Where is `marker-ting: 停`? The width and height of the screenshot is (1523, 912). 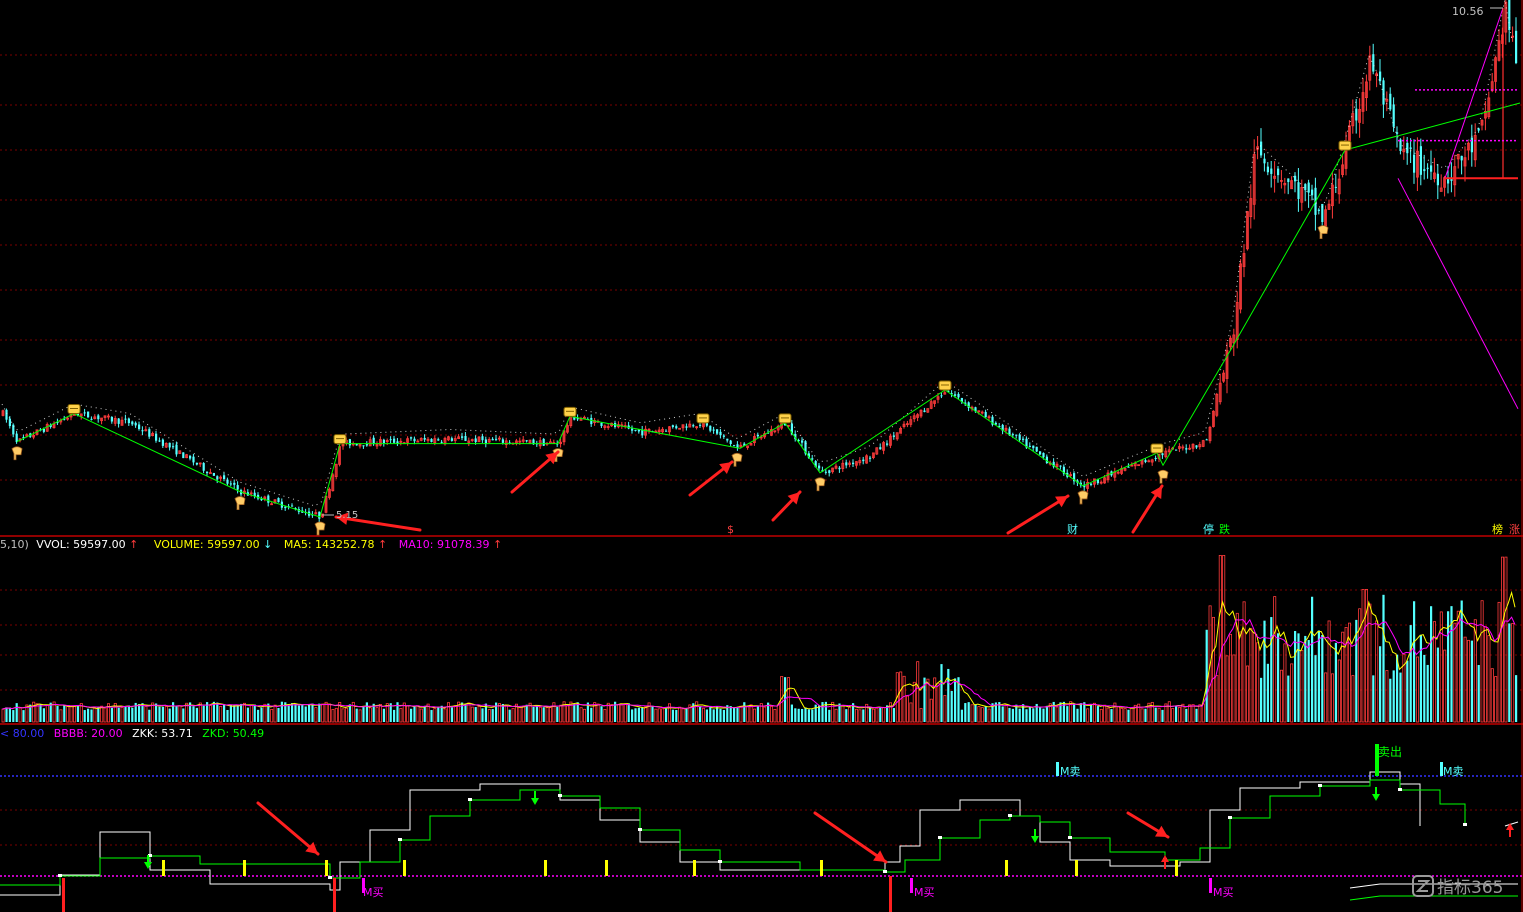 marker-ting: 停 is located at coordinates (1208, 529).